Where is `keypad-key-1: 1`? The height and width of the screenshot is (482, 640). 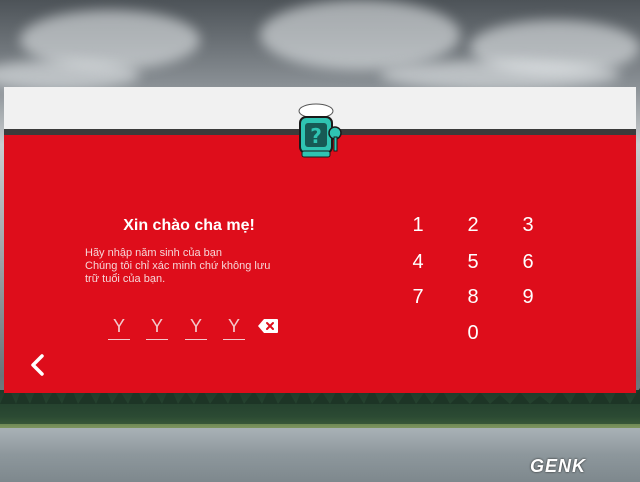
keypad-key-1: 1 is located at coordinates (418, 225).